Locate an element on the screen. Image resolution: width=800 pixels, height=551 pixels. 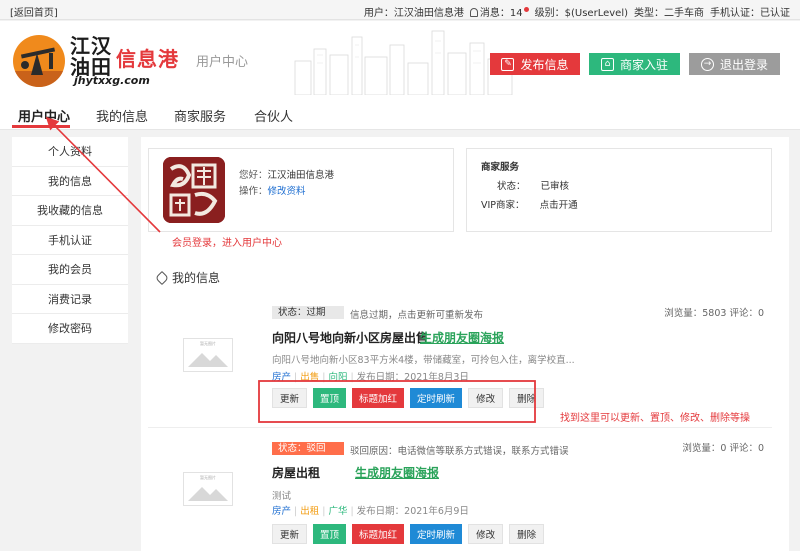
tab-my-info: 我的信息 is located at coordinates (122, 115).